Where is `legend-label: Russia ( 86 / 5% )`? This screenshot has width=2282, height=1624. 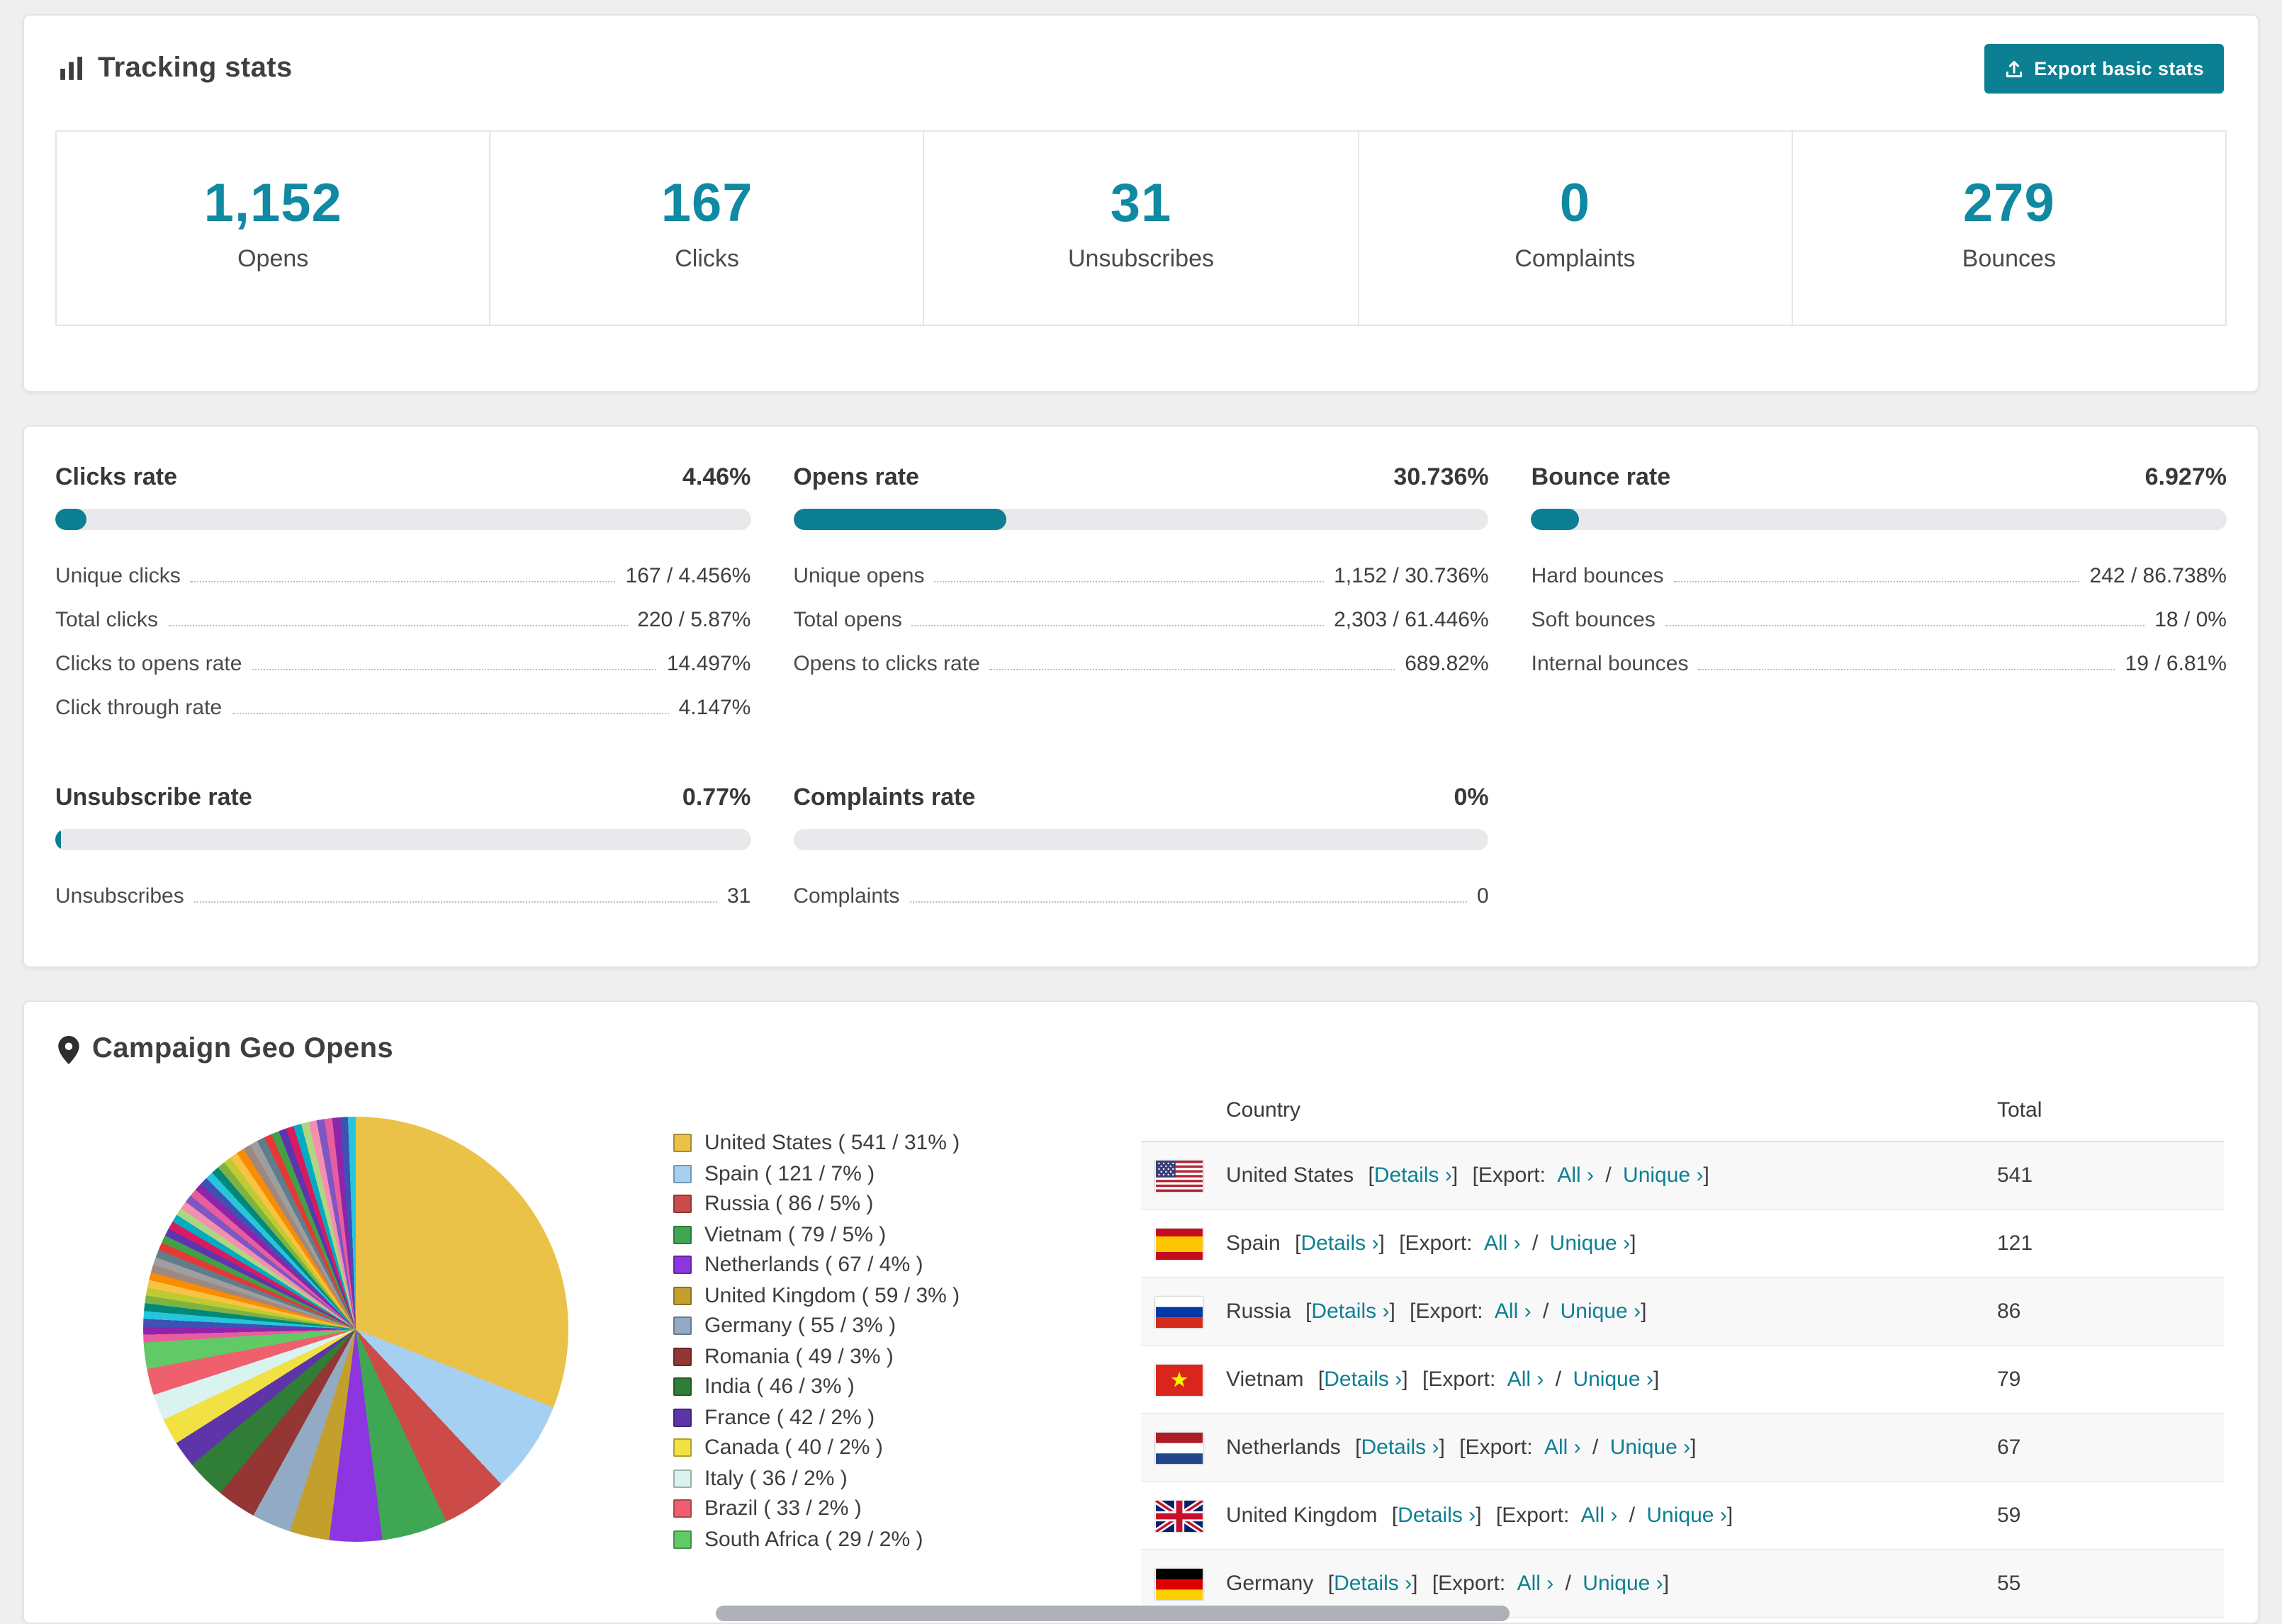
legend-label: Russia ( 86 / 5% ) is located at coordinates (789, 1204).